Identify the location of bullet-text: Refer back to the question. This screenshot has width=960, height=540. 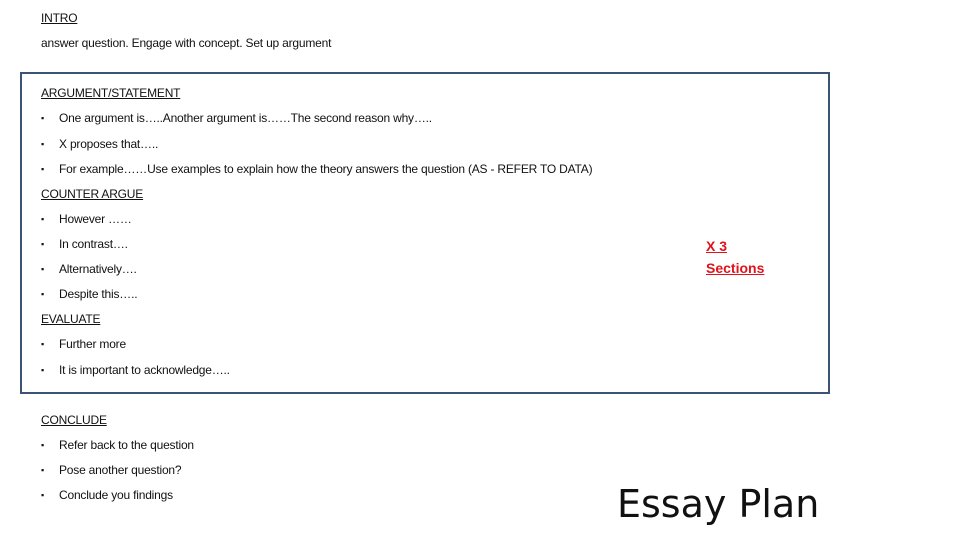
(126, 445).